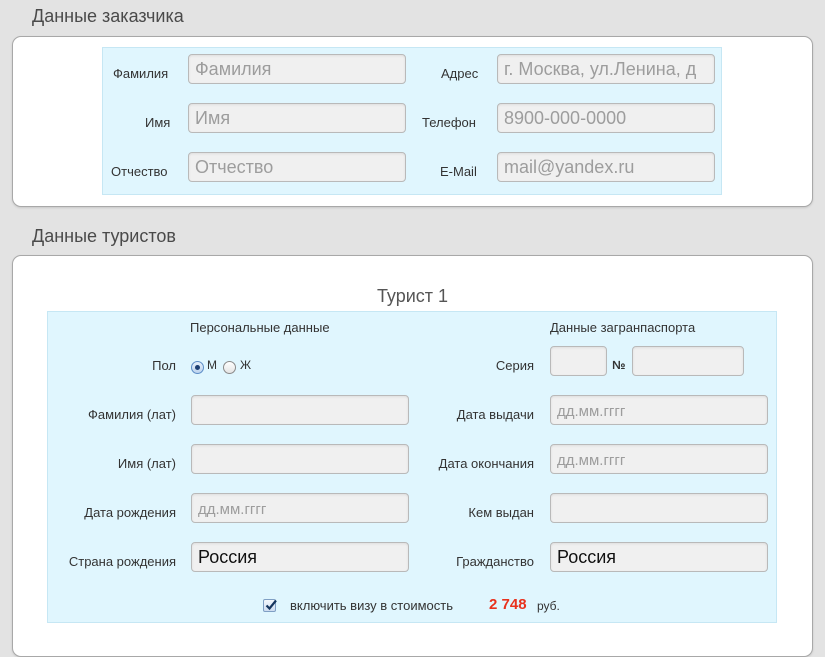 Image resolution: width=825 pixels, height=657 pixels. What do you see at coordinates (606, 167) in the screenshot?
I see `email-input` at bounding box center [606, 167].